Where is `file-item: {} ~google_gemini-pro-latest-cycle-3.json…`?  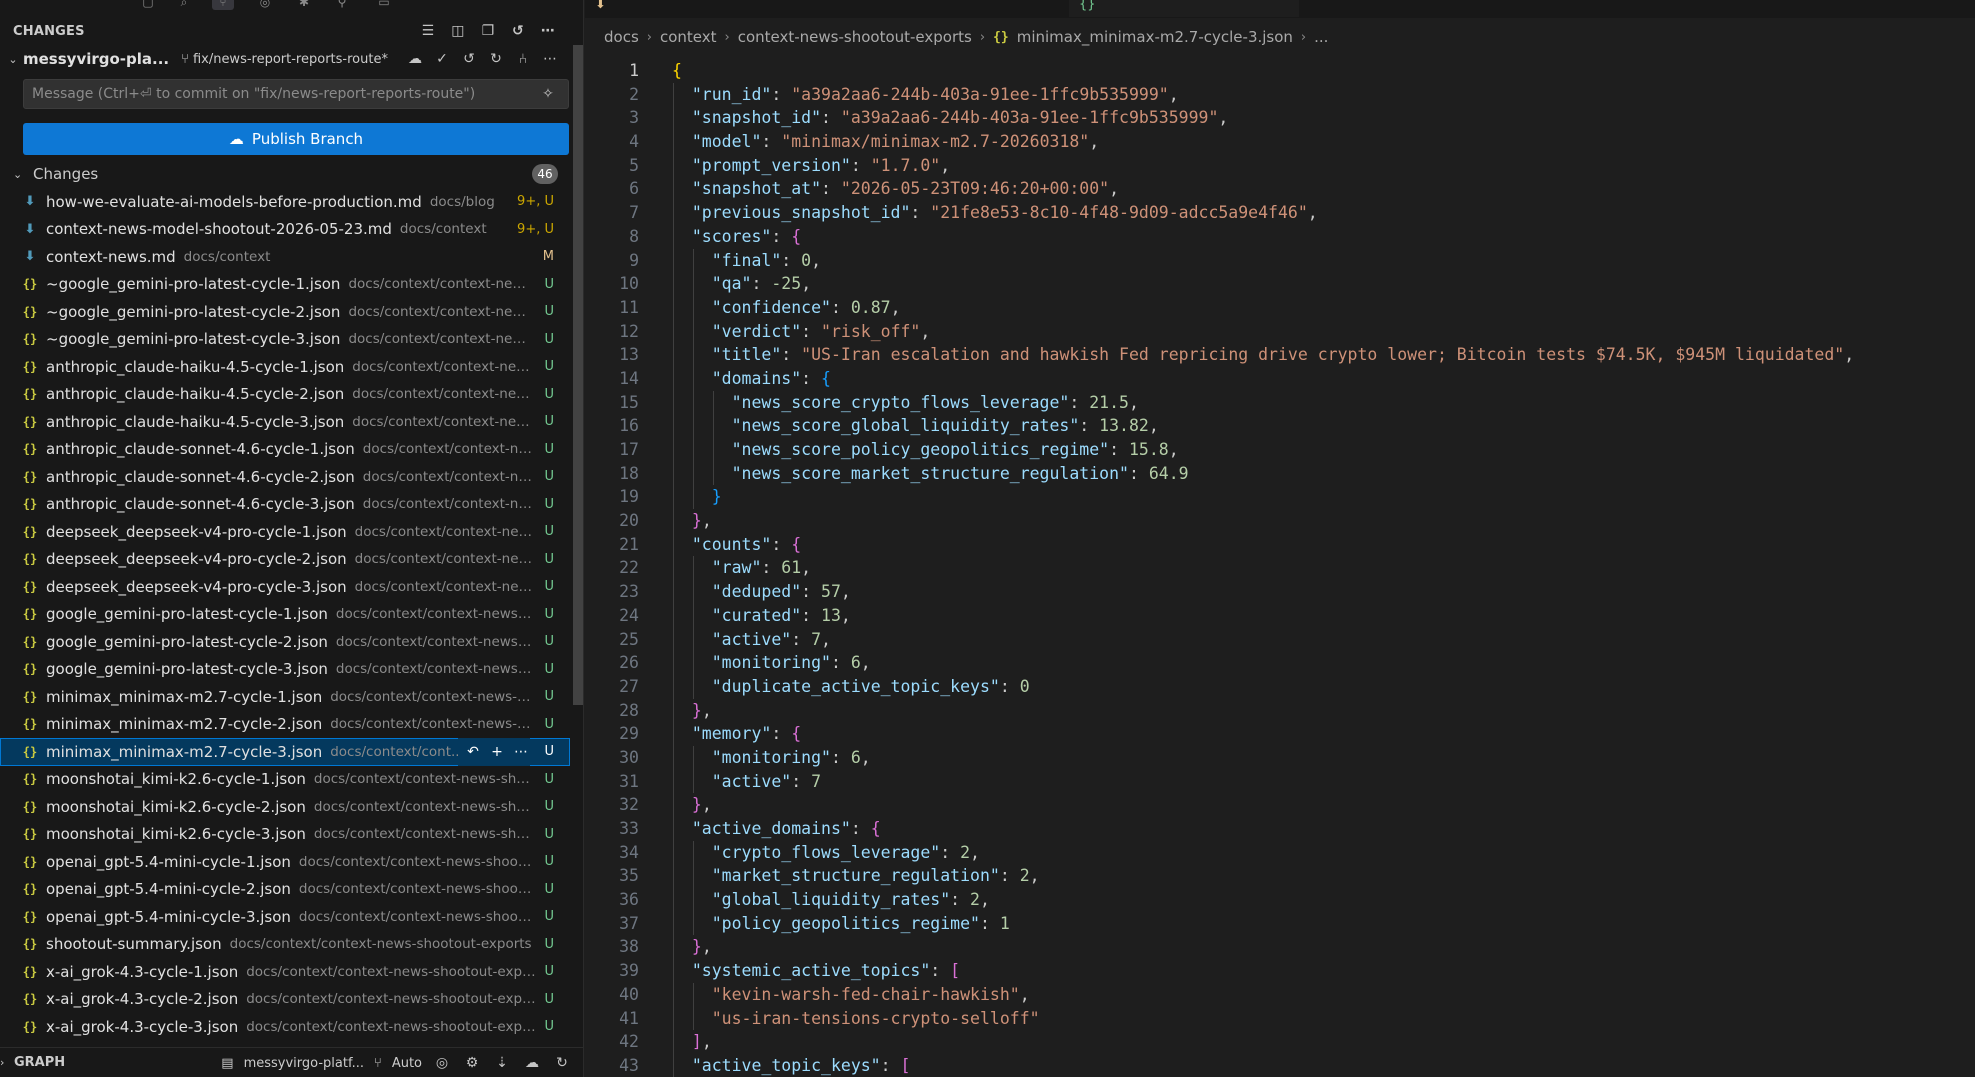
file-item: {} ~google_gemini-pro-latest-cycle-3.json… is located at coordinates (285, 340).